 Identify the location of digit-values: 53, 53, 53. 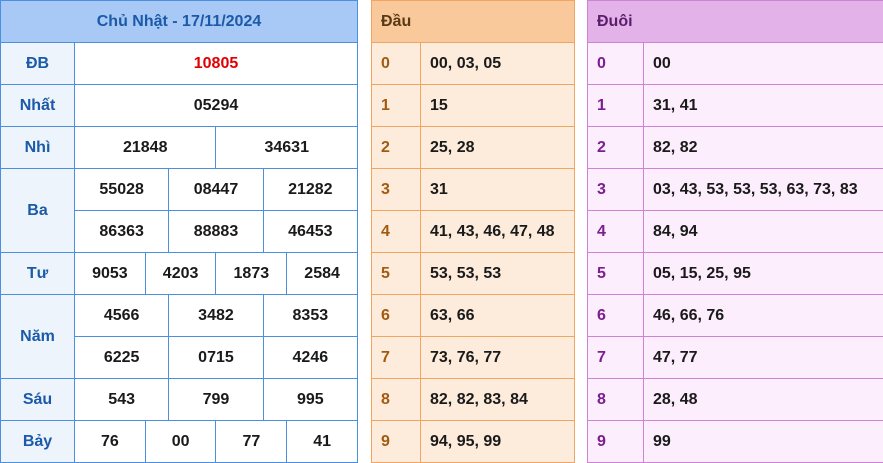
(498, 274).